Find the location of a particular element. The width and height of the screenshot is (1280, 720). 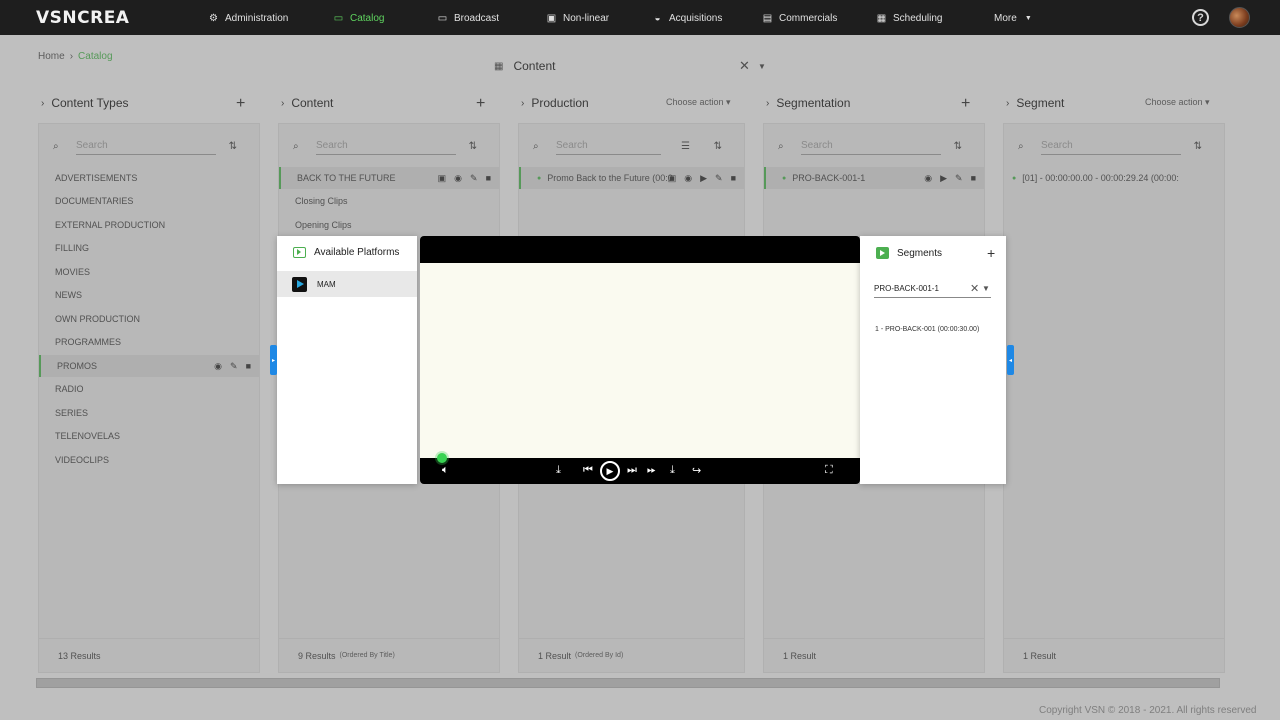

segments-icon is located at coordinates (882, 253).